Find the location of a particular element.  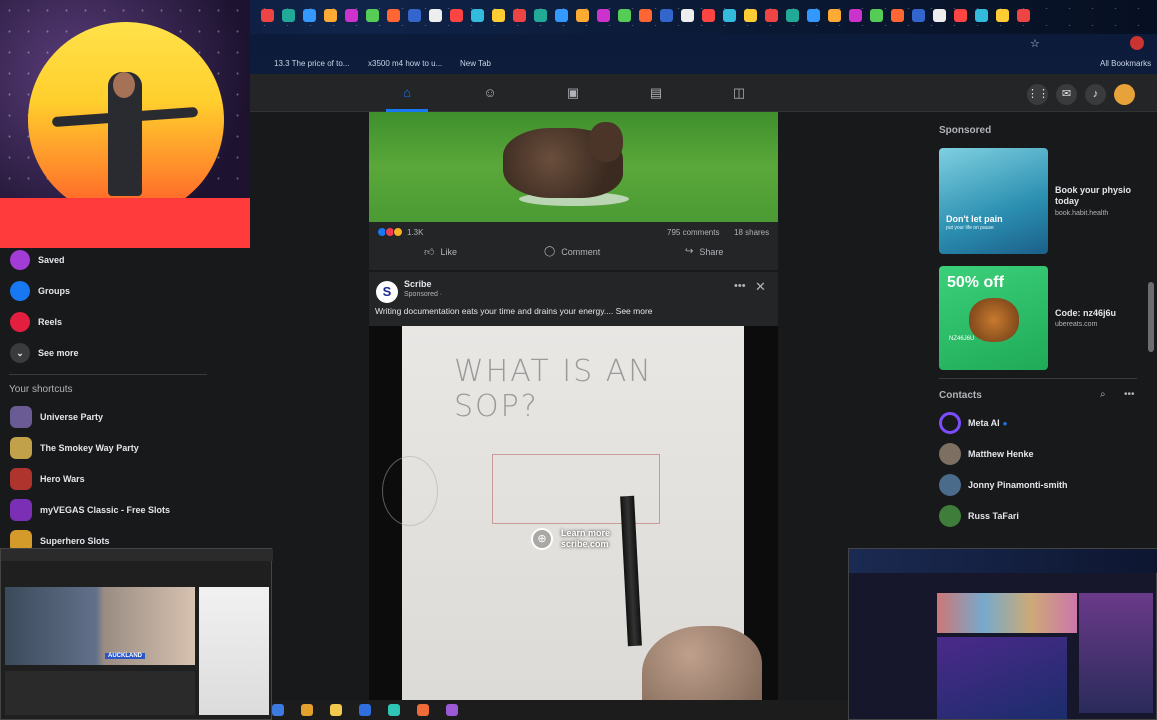

address-bar: ☆ is located at coordinates (703, 44).